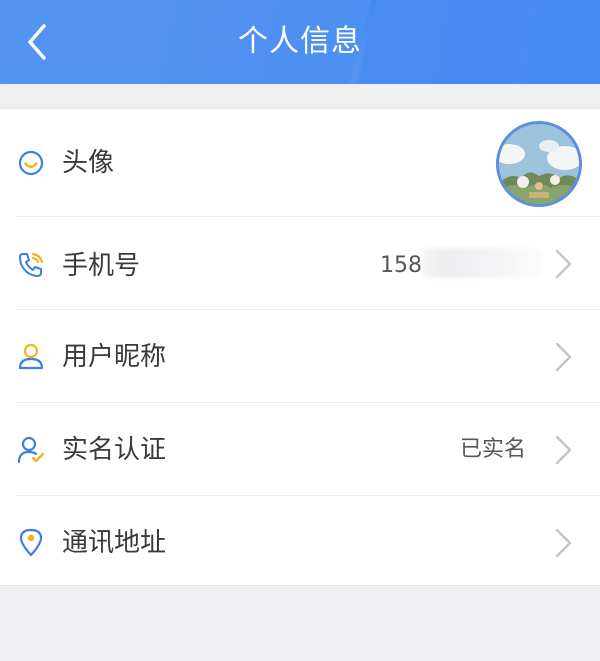 The image size is (600, 661). I want to click on user-verified-icon, so click(31, 450).